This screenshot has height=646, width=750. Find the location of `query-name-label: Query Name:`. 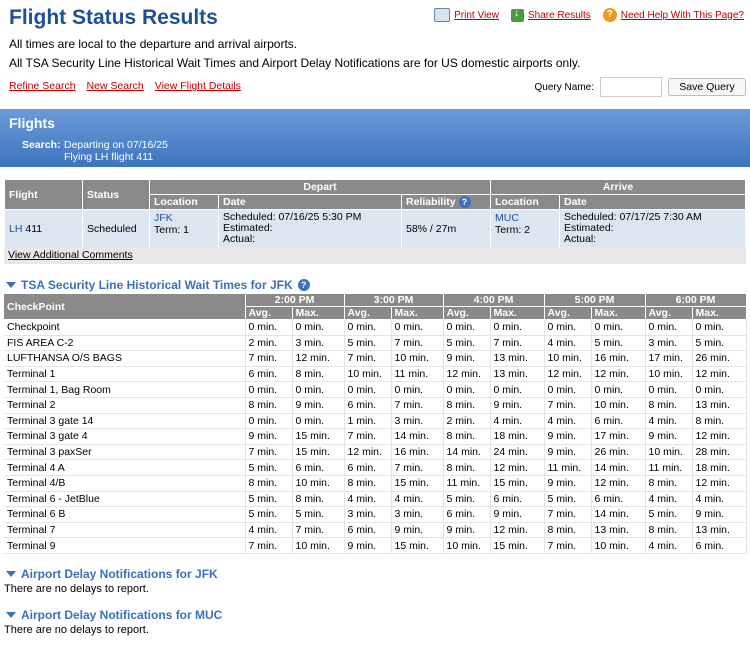

query-name-label: Query Name: is located at coordinates (564, 87).